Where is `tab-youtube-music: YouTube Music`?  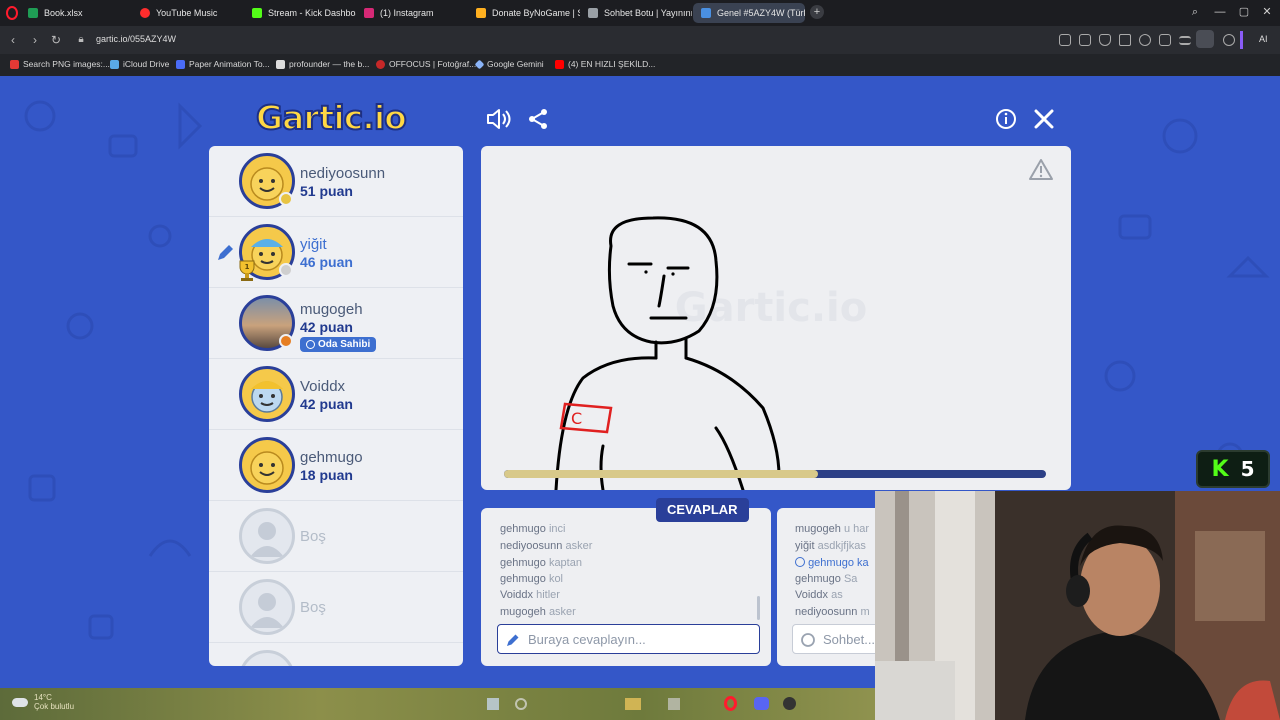
tab-youtube-music: YouTube Music is located at coordinates (188, 13).